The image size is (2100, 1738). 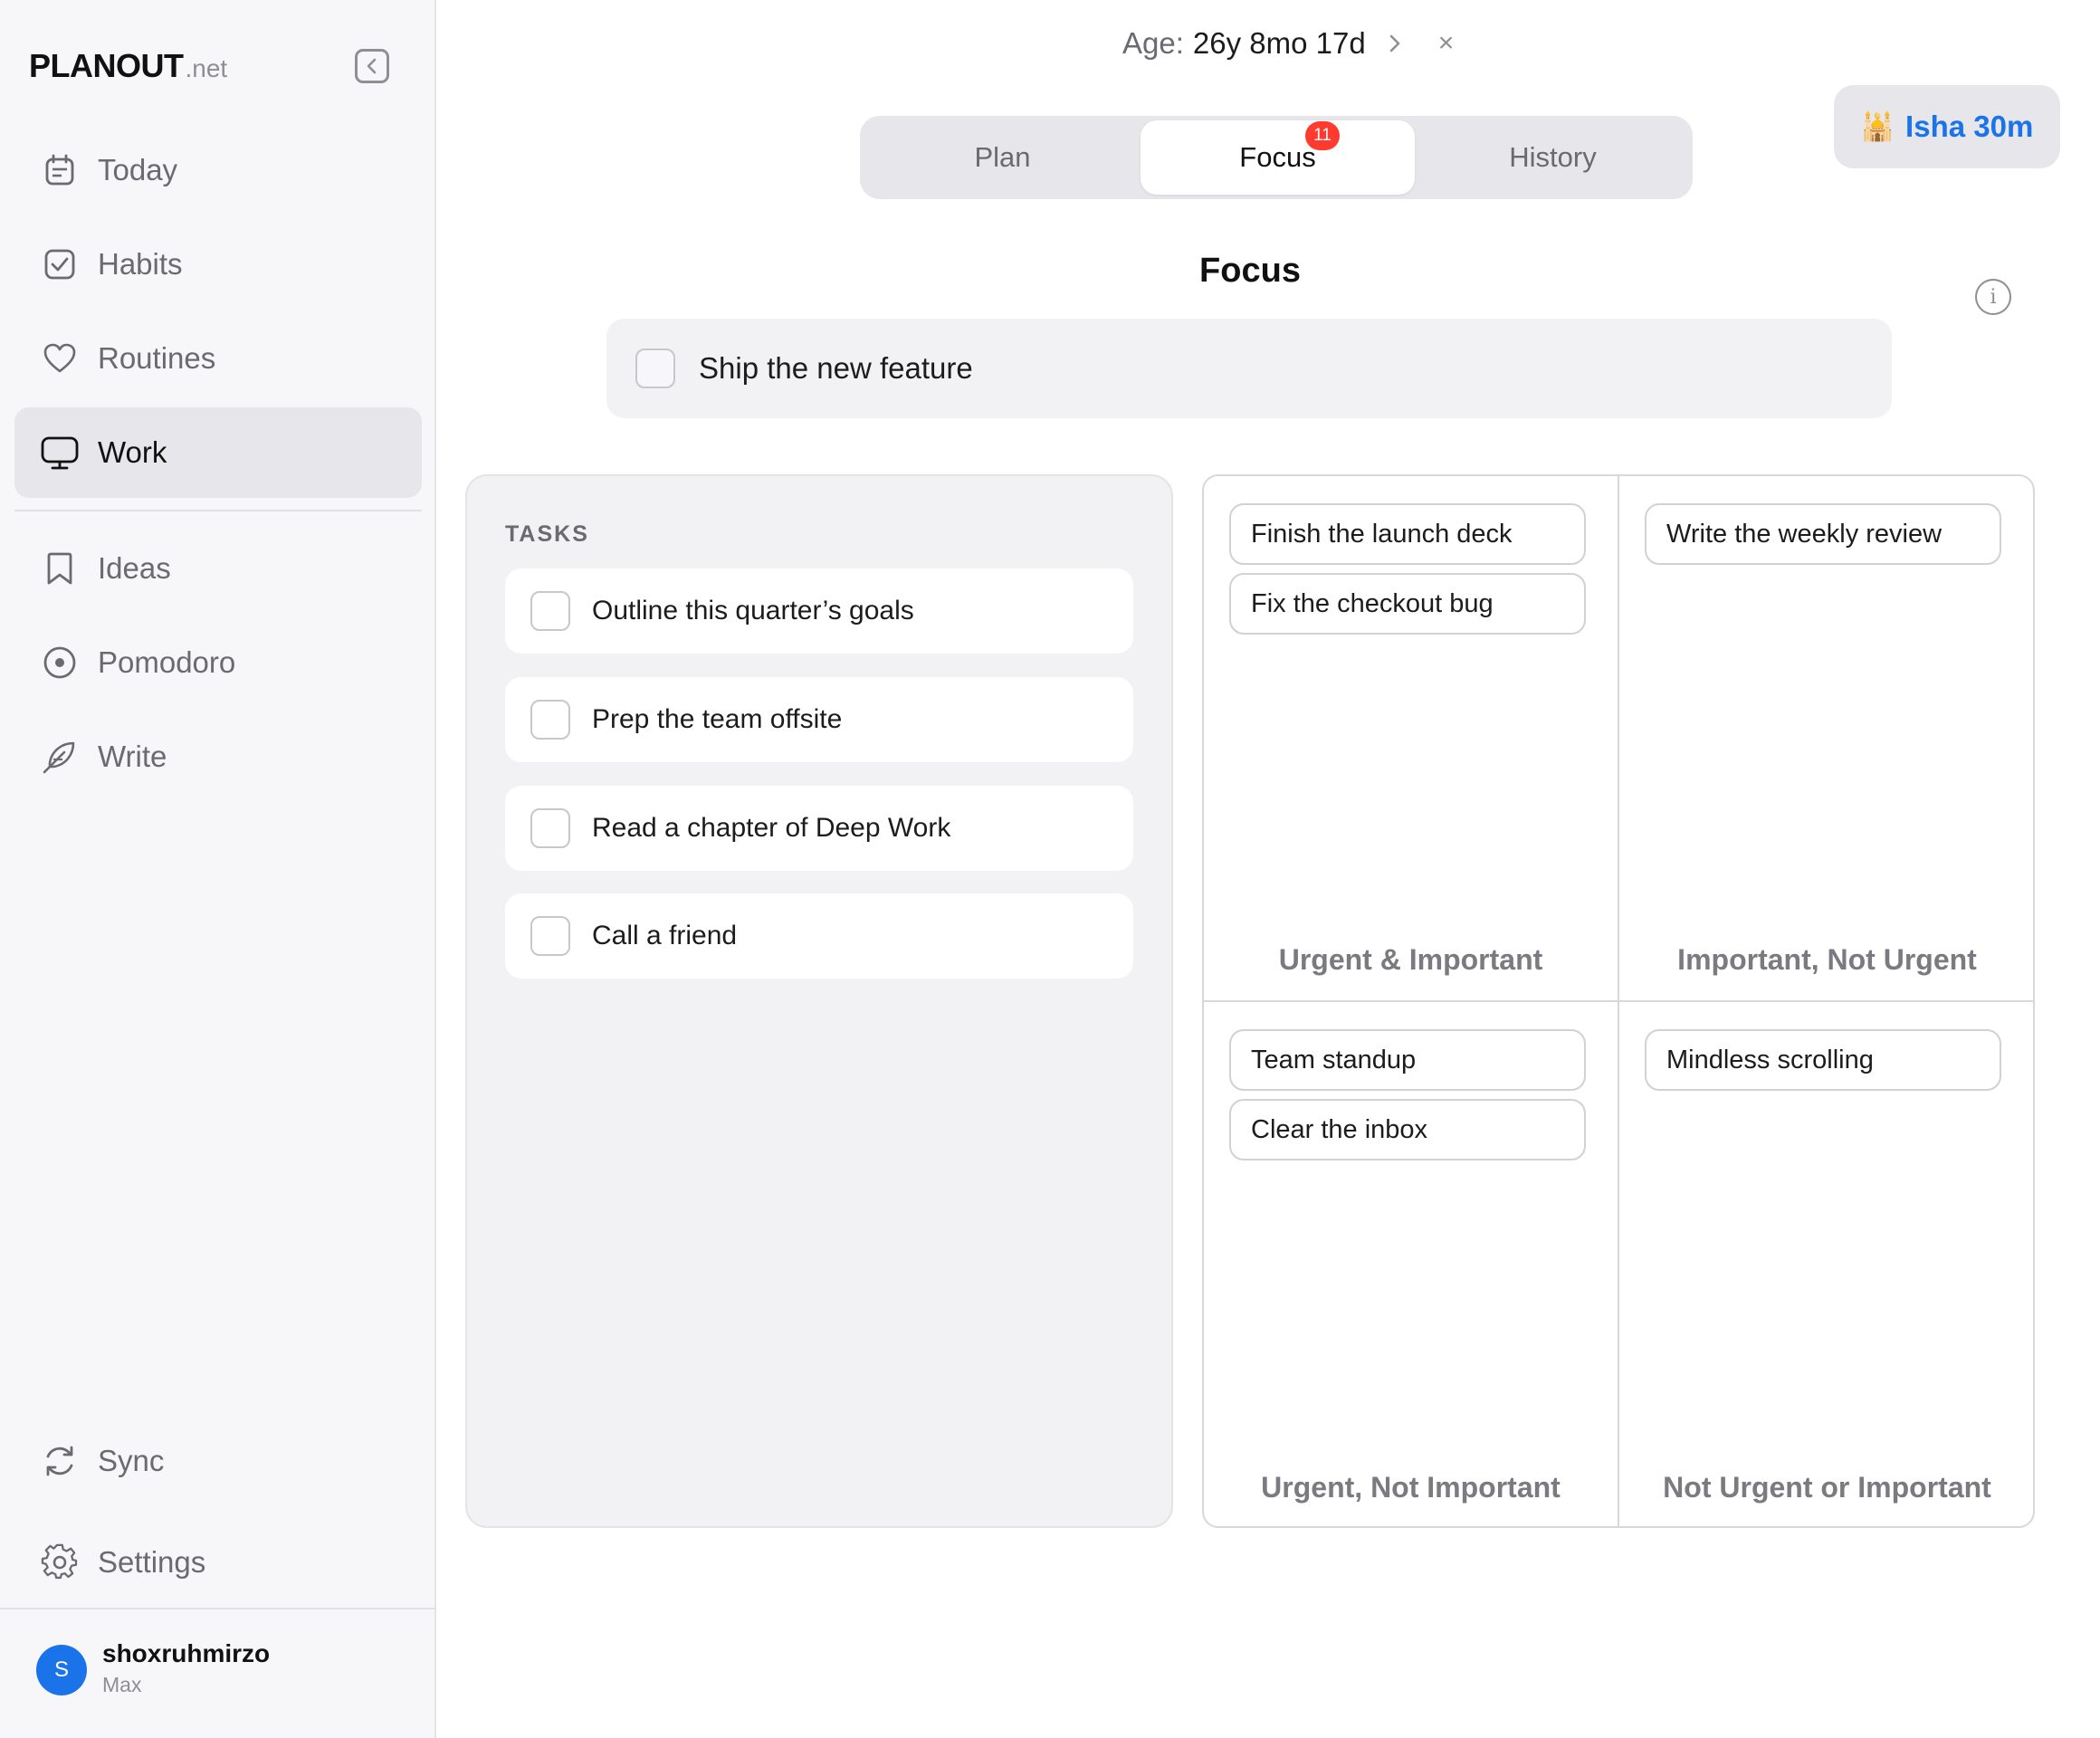 I want to click on tab-history: History, so click(x=1553, y=157).